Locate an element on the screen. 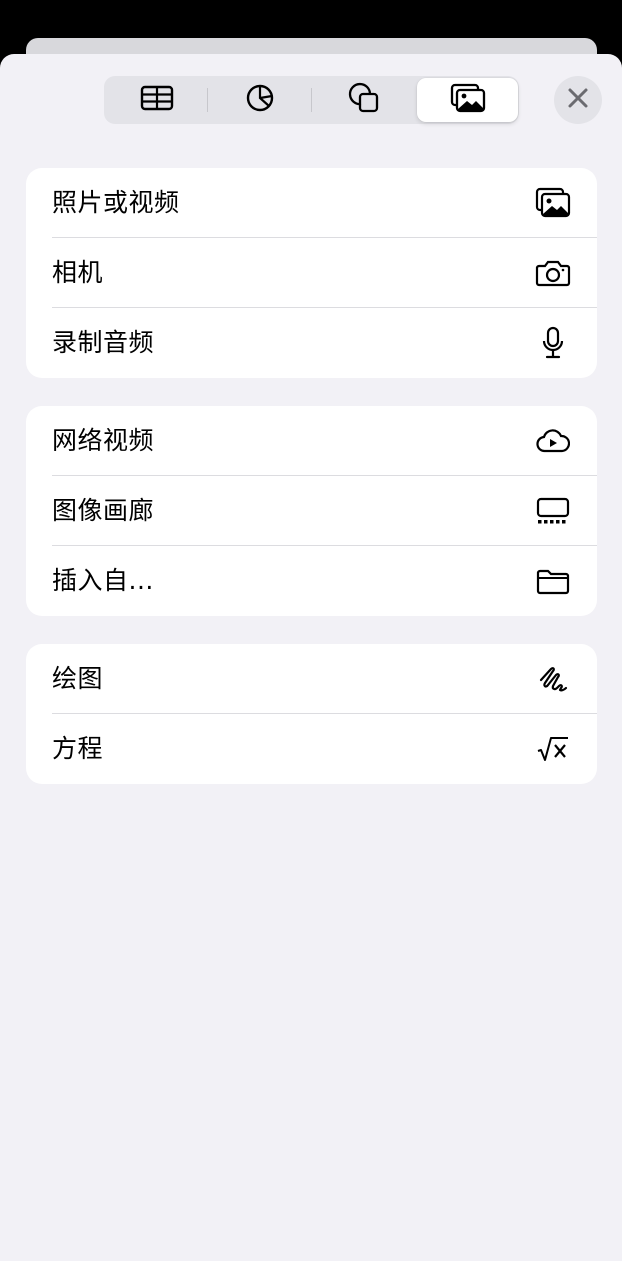 The height and width of the screenshot is (1261, 622). drawing-group: 绘图 方程 is located at coordinates (311, 714).